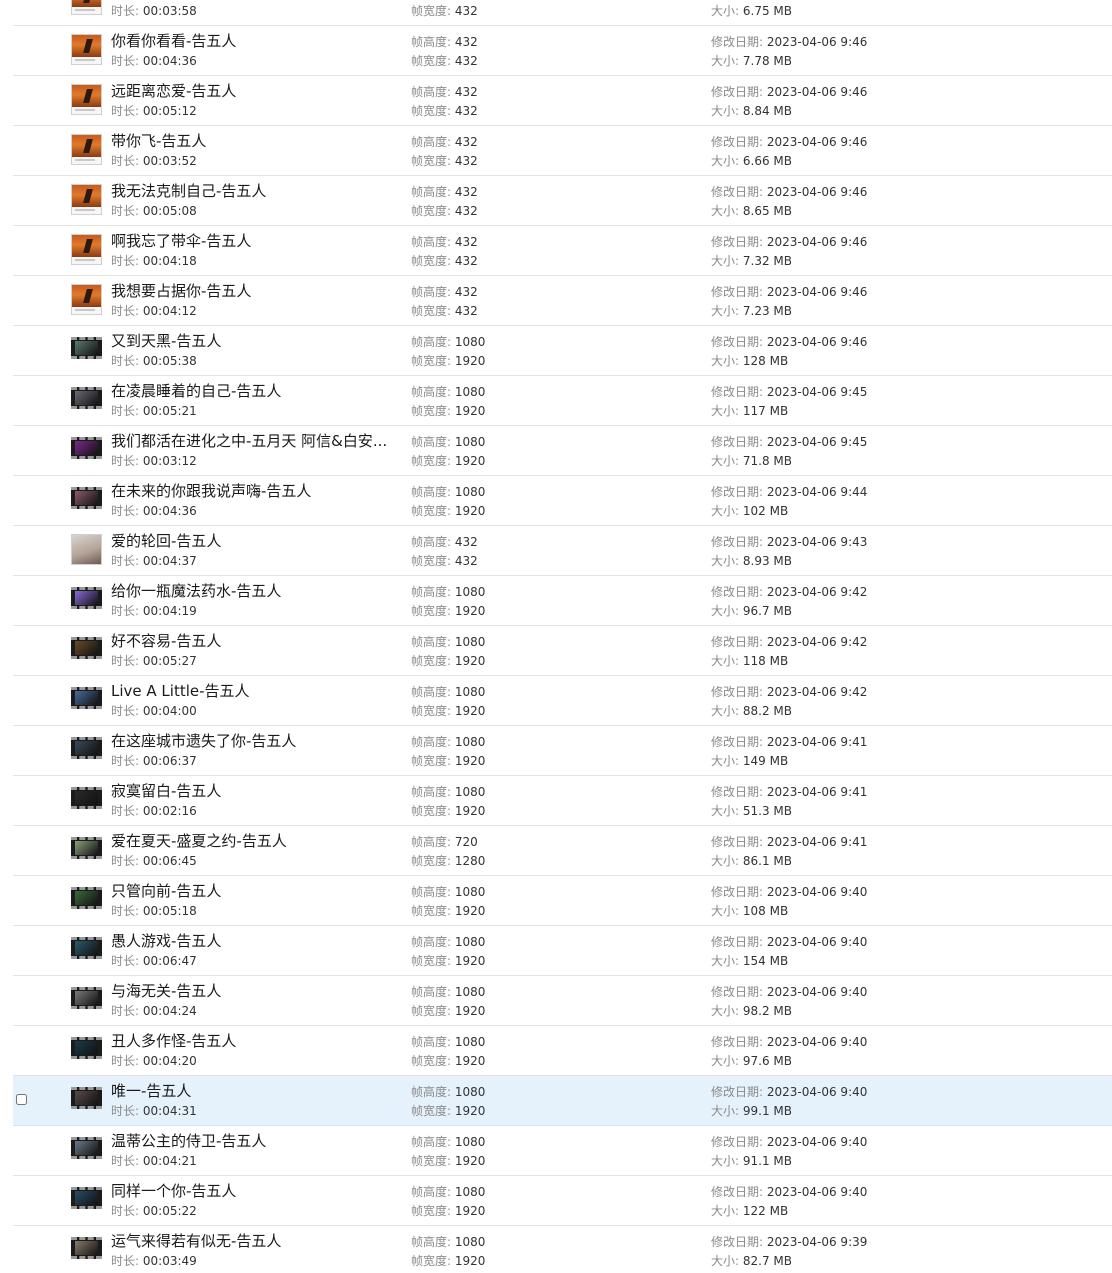 The image size is (1112, 1273). I want to click on modified-date-field: 修改日期: 2023-04-06 9:40, so click(789, 942).